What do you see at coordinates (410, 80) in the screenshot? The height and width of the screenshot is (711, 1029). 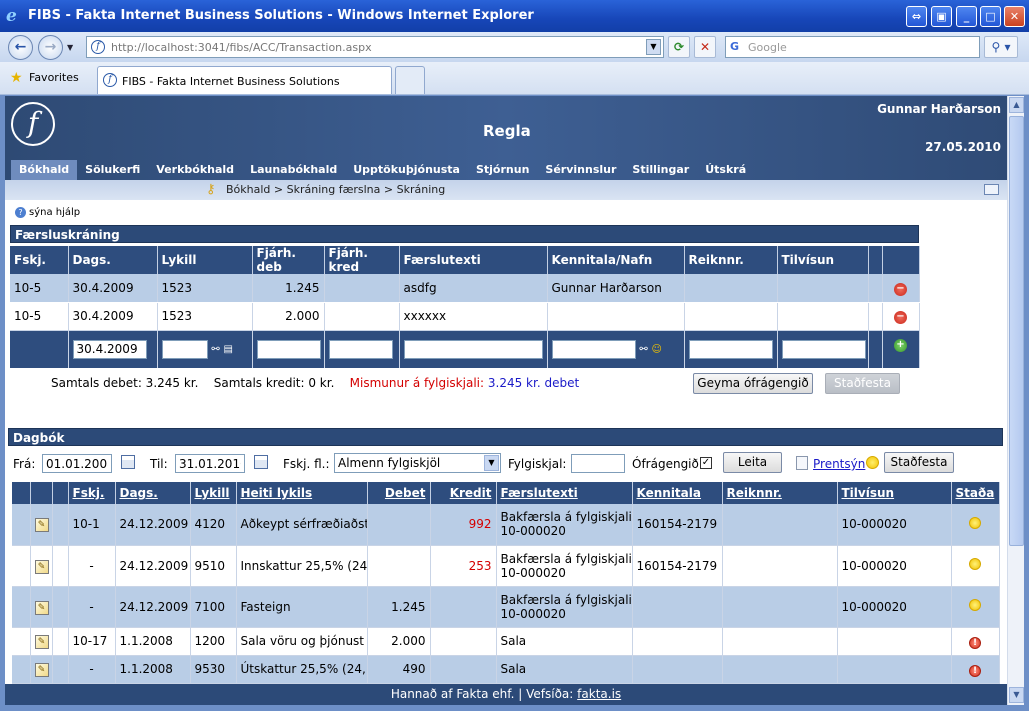 I see `new-tab-button` at bounding box center [410, 80].